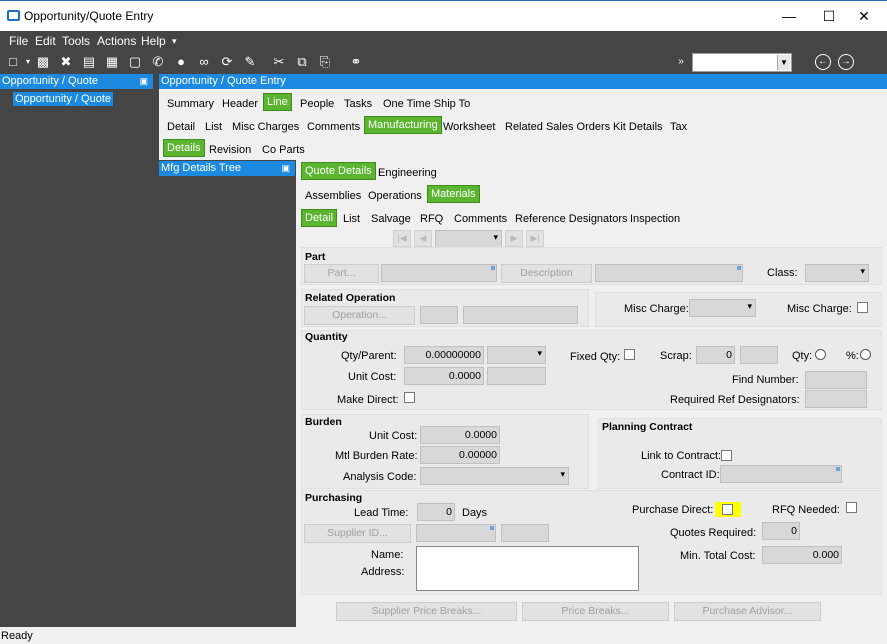 The image size is (887, 644). What do you see at coordinates (426, 104) in the screenshot?
I see `tab-one-time-ship-to: One Time Ship To` at bounding box center [426, 104].